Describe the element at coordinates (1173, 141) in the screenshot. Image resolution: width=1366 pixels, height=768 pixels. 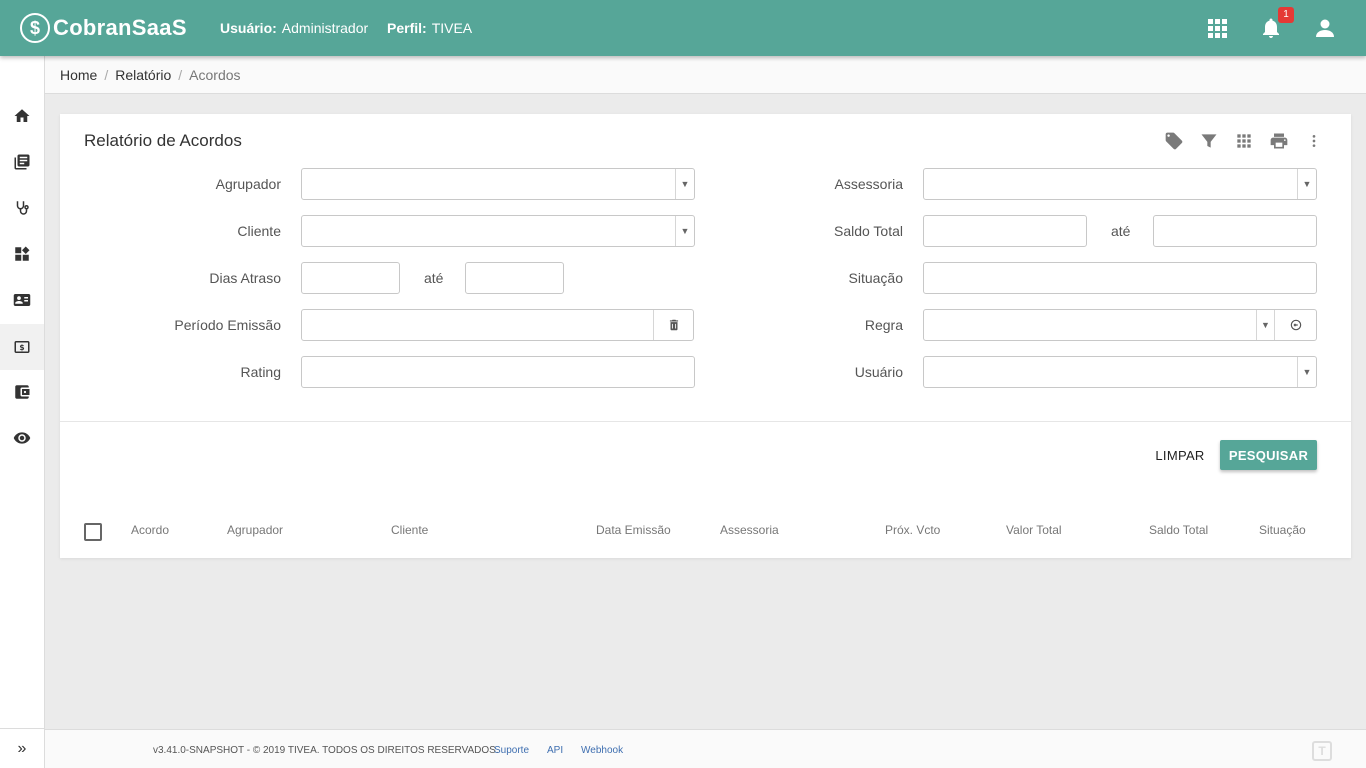
I see `tag-icon` at that location.